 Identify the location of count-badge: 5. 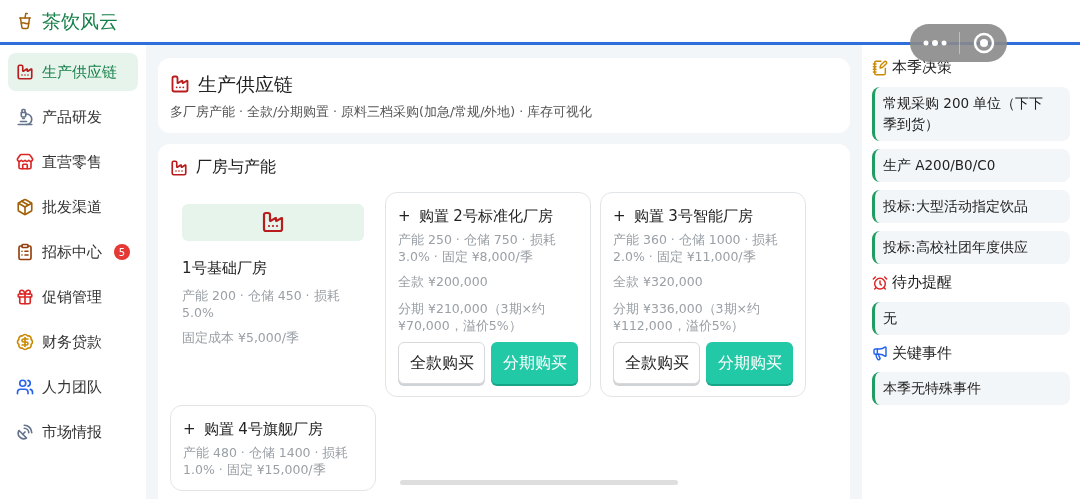
(122, 252).